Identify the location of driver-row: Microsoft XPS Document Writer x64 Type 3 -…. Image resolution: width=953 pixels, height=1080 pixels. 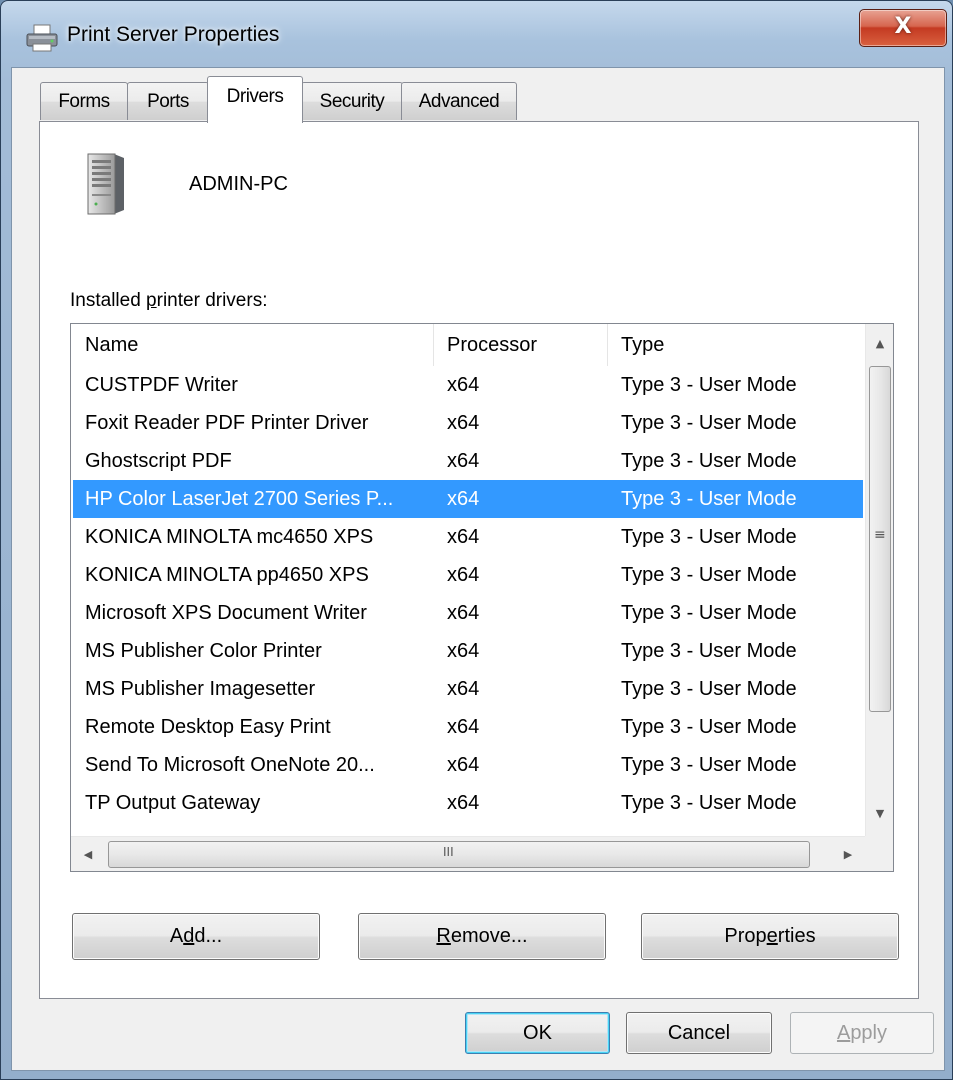
(468, 613).